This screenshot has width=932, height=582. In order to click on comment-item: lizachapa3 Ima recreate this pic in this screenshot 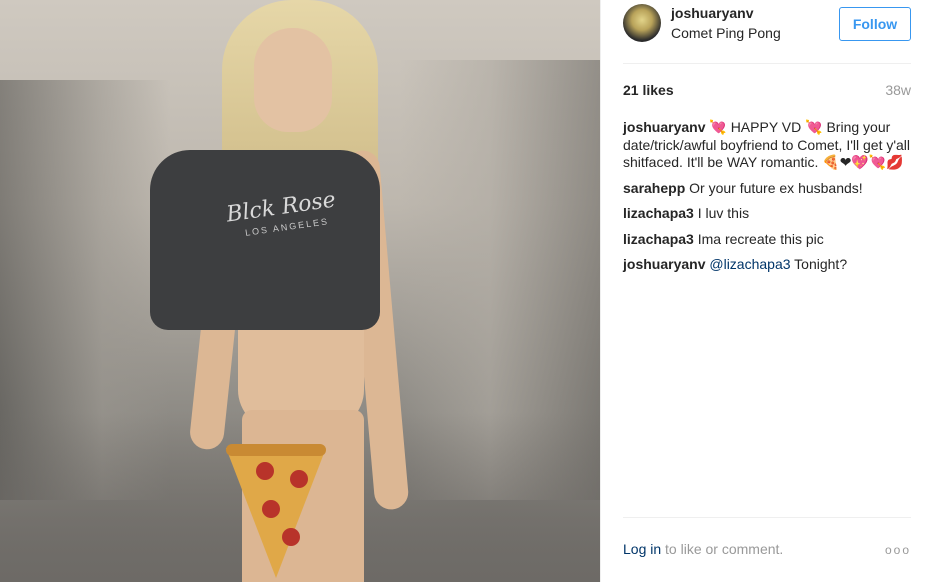, I will do `click(768, 240)`.